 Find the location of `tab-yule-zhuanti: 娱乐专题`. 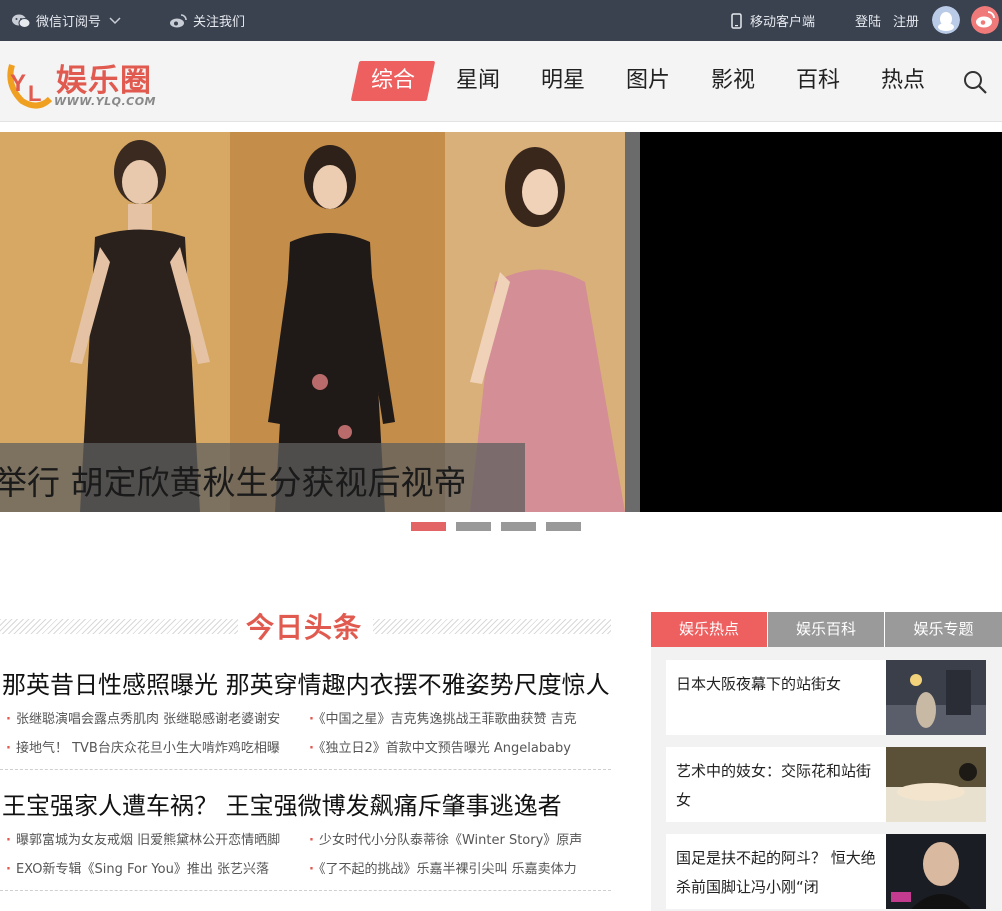

tab-yule-zhuanti: 娱乐专题 is located at coordinates (943, 629).